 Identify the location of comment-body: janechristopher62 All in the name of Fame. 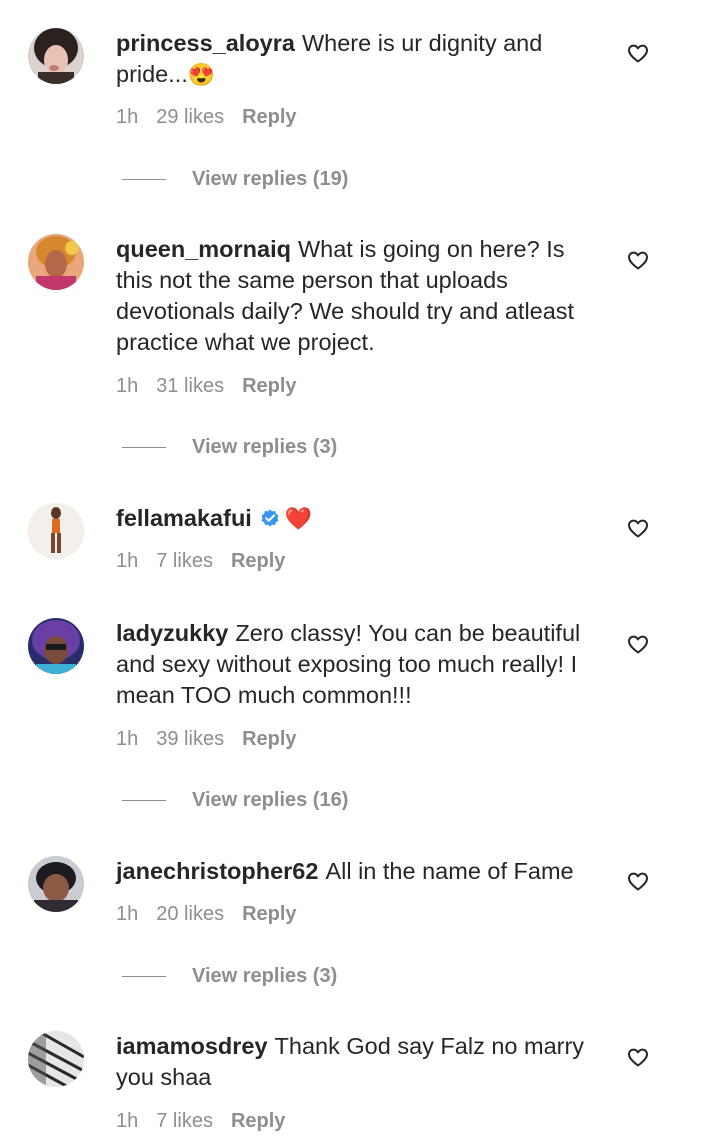
(361, 871).